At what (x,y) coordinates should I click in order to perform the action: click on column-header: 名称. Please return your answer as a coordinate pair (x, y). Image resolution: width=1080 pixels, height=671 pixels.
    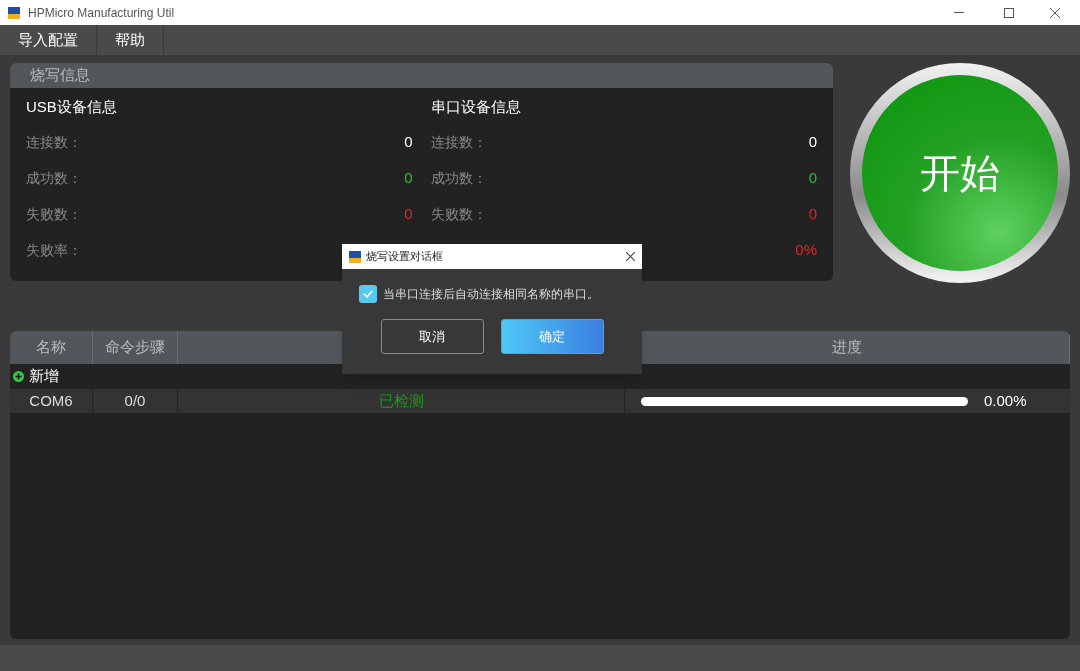
    Looking at the image, I should click on (51, 347).